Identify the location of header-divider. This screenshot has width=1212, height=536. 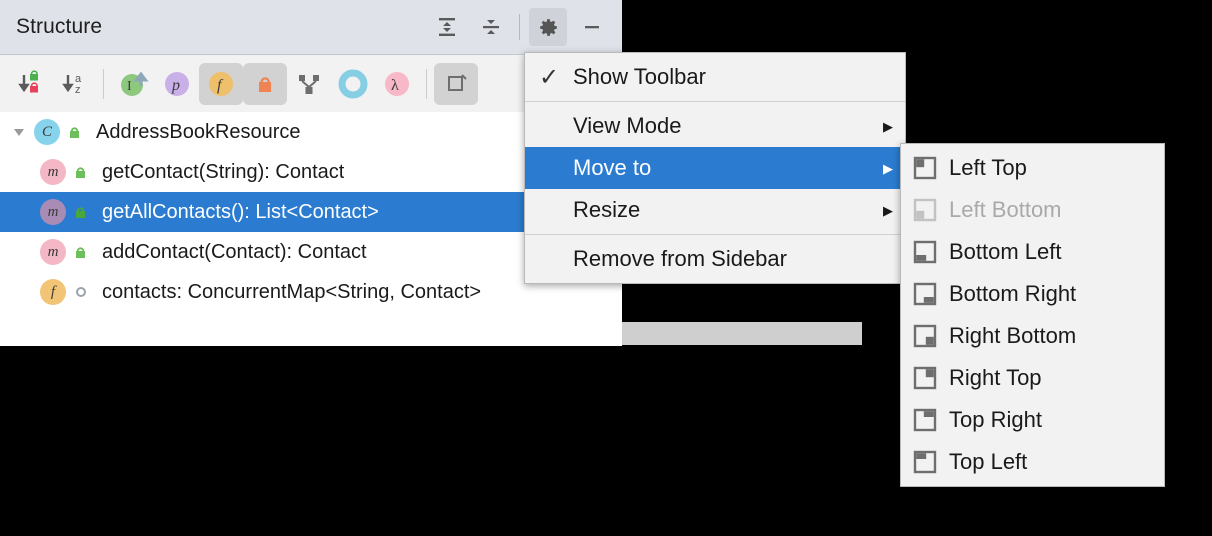
(519, 27).